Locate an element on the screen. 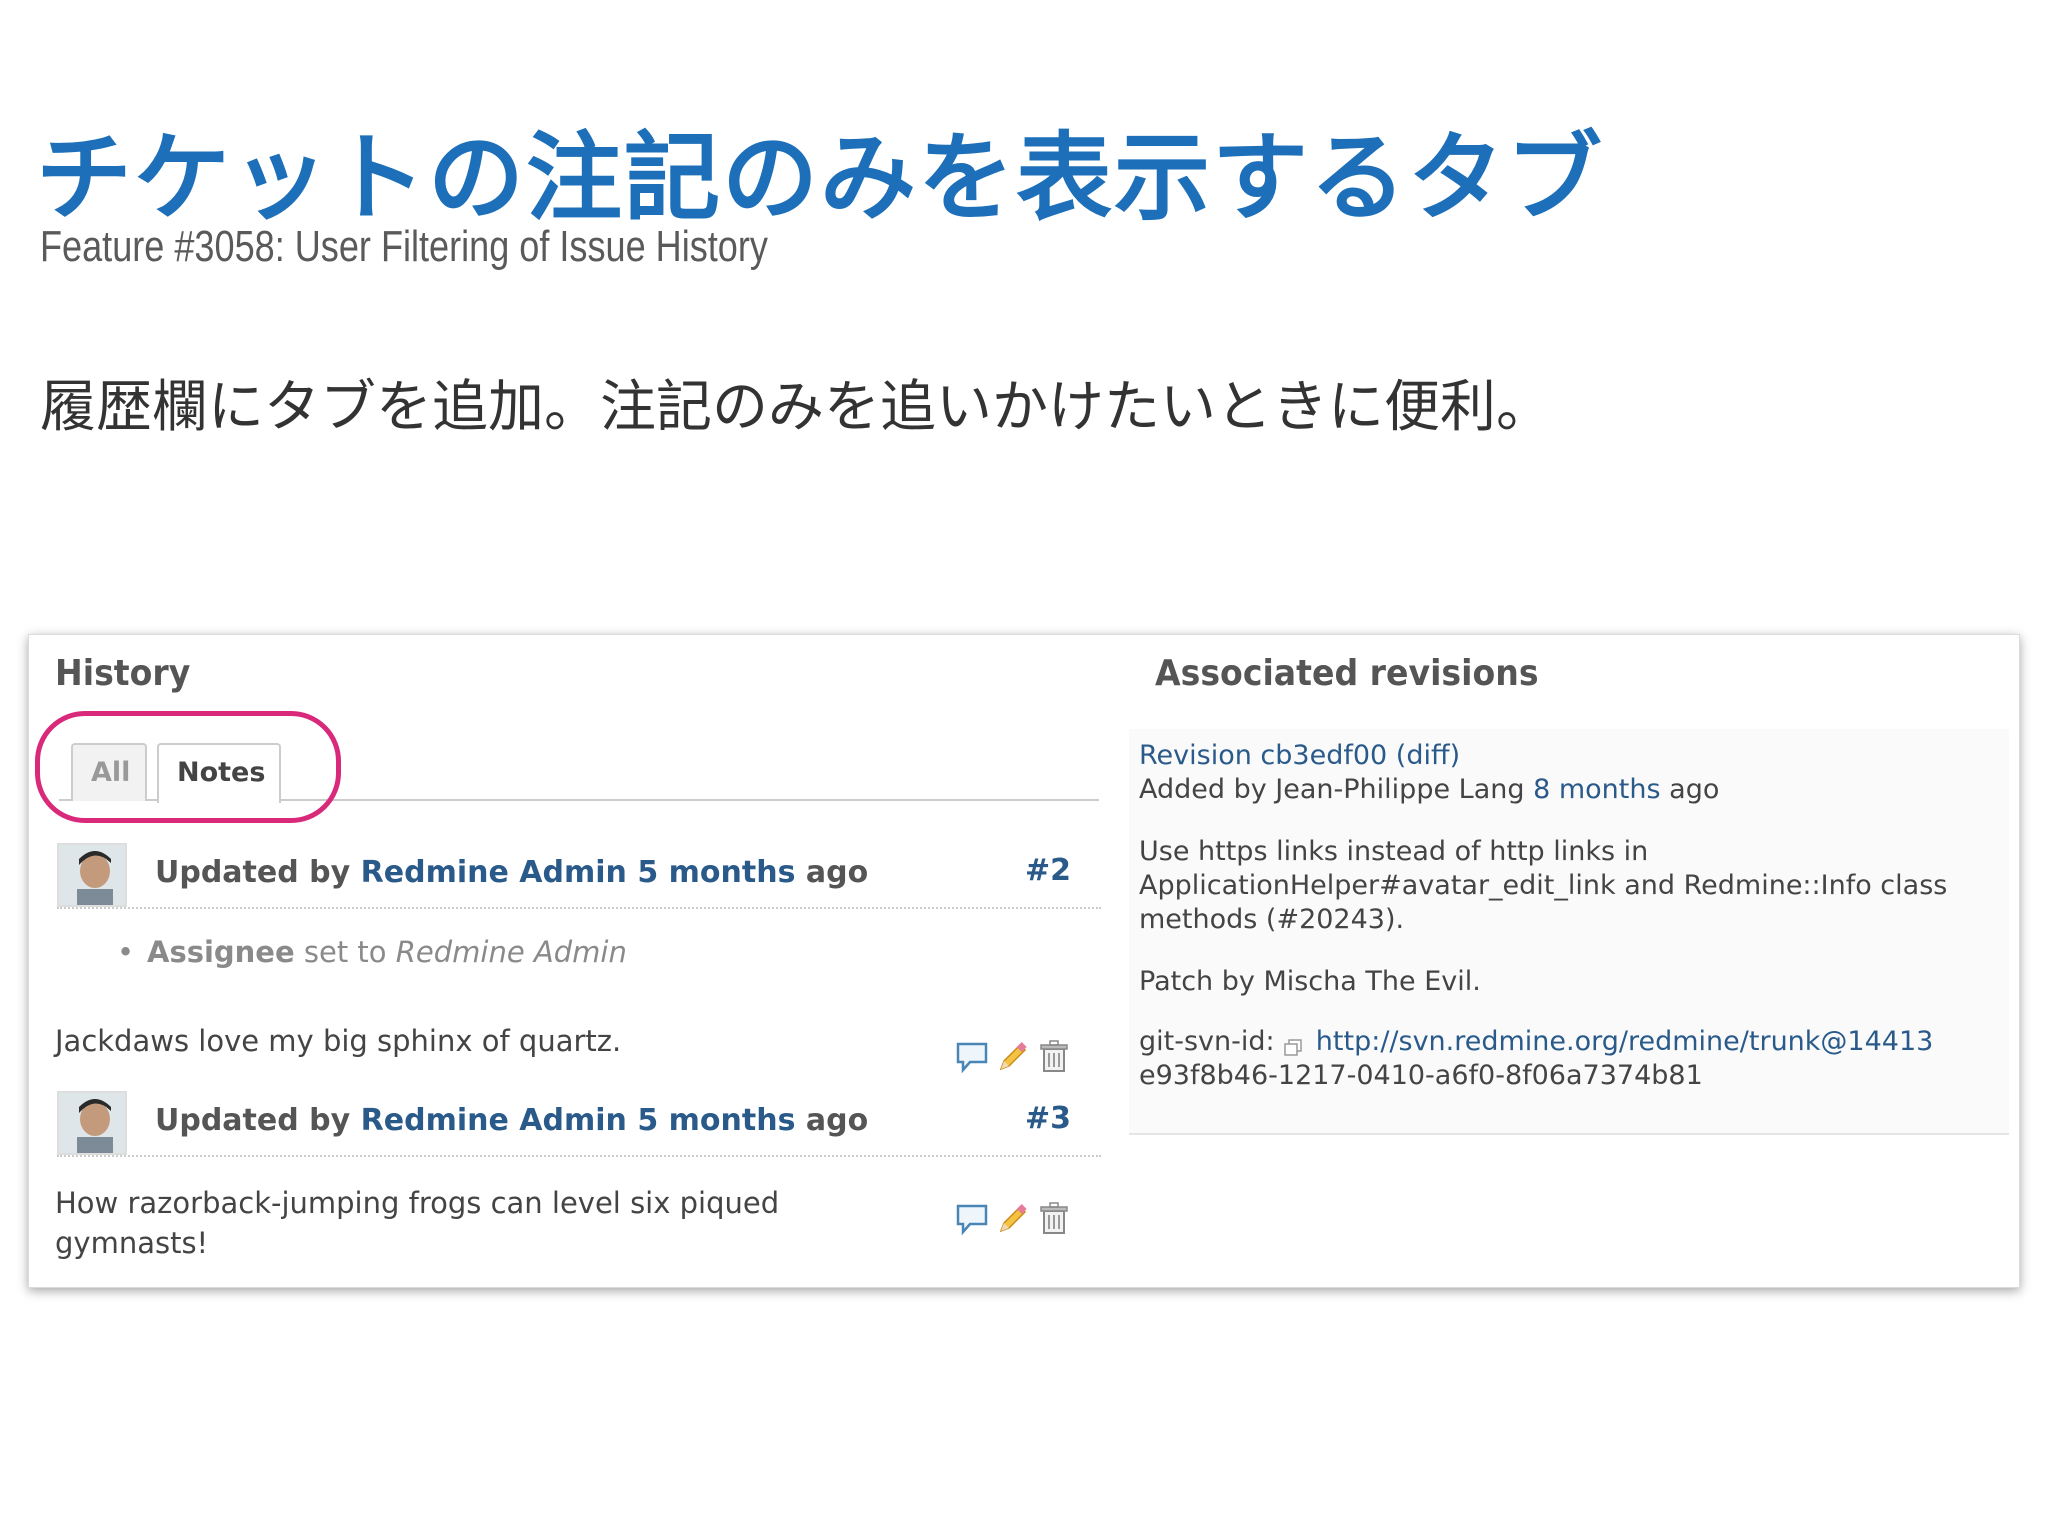  journal-detail: • Assignee set to Redmine Admin is located at coordinates (372, 952).